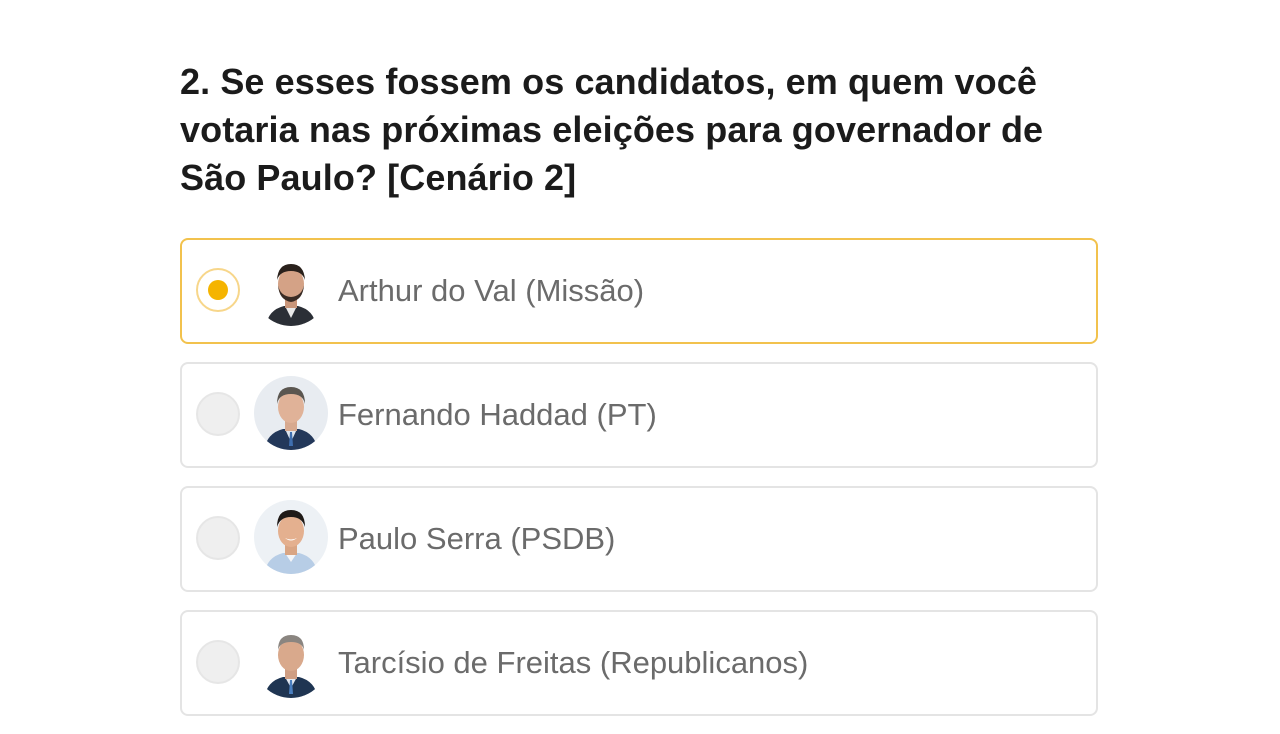 The height and width of the screenshot is (734, 1280). What do you see at coordinates (573, 662) in the screenshot?
I see `option-label: Tarcísio de Freitas (Republicanos)` at bounding box center [573, 662].